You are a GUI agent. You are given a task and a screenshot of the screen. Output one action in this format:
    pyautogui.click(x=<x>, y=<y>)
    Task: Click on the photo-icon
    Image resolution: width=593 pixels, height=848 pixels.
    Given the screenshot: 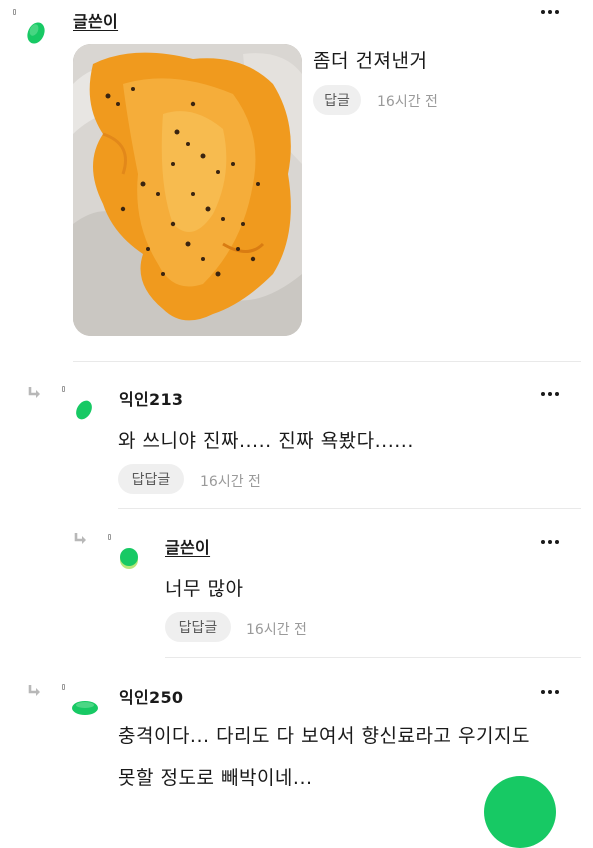 What is the action you would take?
    pyautogui.click(x=187, y=190)
    